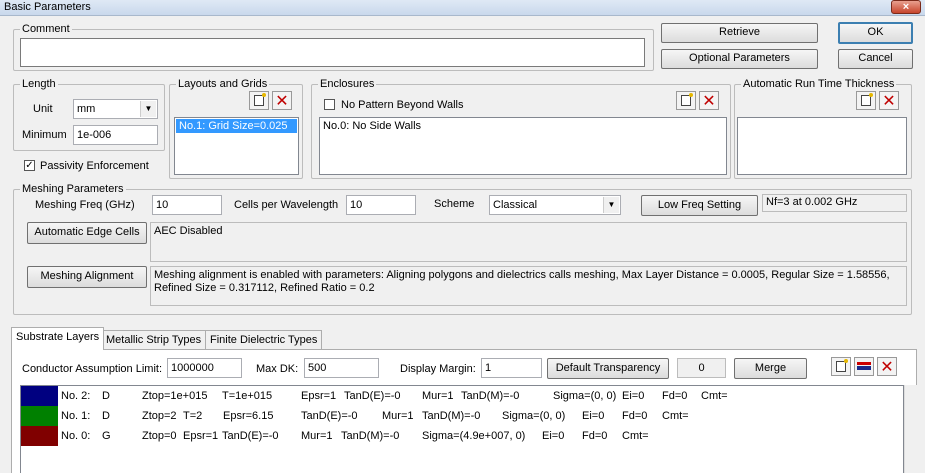 The height and width of the screenshot is (473, 925). I want to click on aec-info: AEC Disabled, so click(528, 242).